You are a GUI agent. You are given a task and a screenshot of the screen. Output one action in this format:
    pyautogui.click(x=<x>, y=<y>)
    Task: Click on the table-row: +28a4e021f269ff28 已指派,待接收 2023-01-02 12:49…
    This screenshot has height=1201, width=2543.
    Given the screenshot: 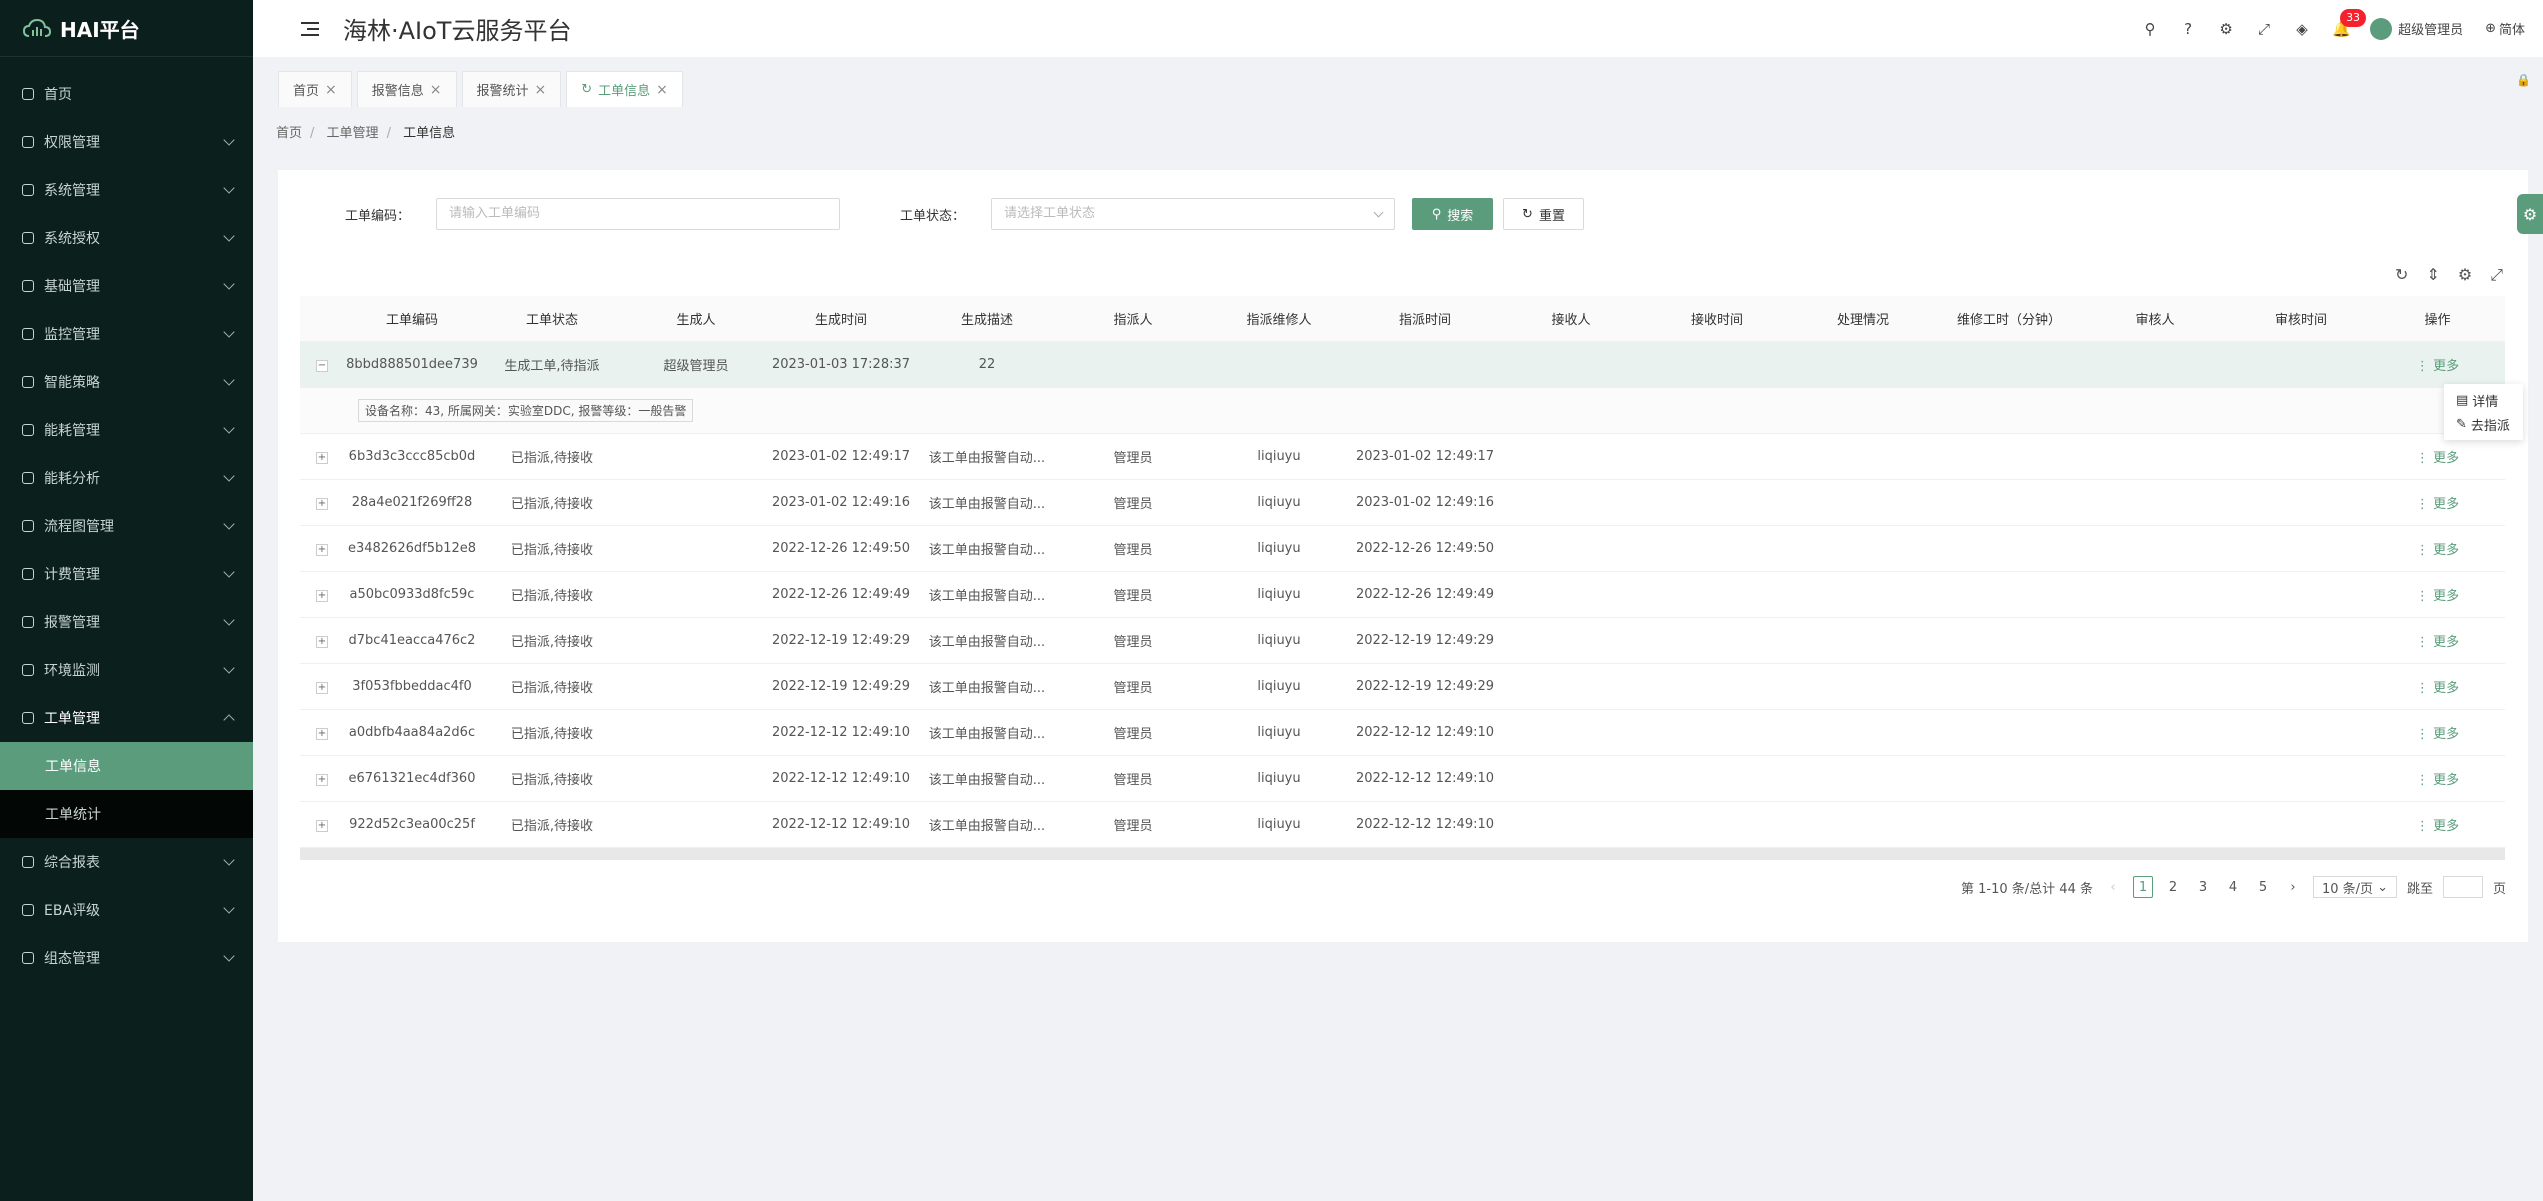 What is the action you would take?
    pyautogui.click(x=1402, y=503)
    